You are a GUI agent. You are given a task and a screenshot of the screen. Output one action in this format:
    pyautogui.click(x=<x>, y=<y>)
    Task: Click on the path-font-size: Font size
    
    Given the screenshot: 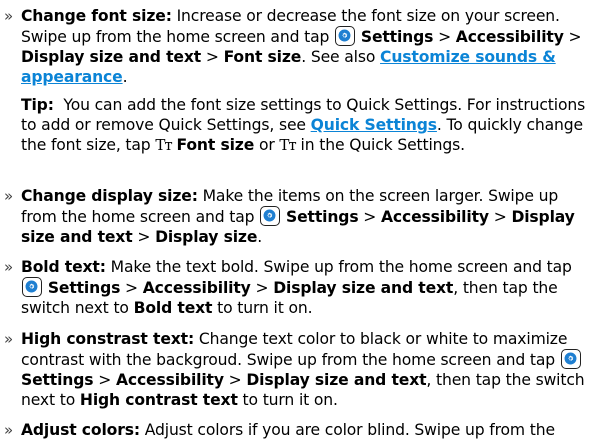 What is the action you would take?
    pyautogui.click(x=262, y=57)
    